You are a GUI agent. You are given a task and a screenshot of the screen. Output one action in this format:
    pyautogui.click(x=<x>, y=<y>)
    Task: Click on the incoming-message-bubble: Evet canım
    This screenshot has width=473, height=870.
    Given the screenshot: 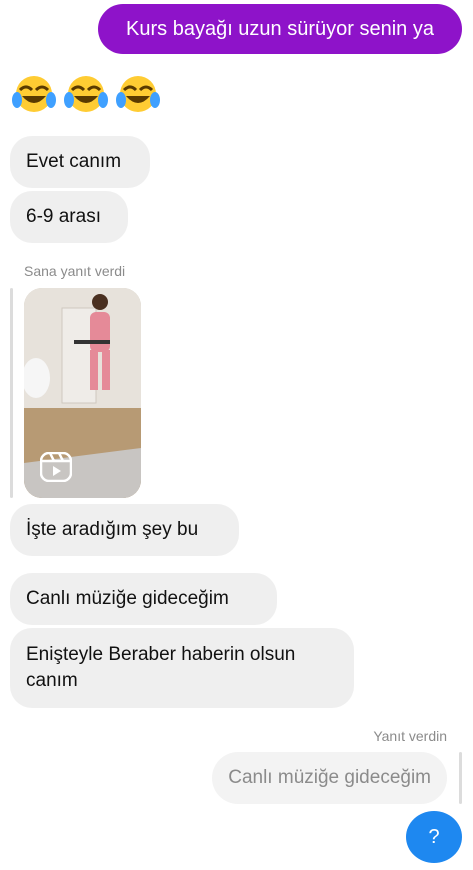 What is the action you would take?
    pyautogui.click(x=80, y=162)
    